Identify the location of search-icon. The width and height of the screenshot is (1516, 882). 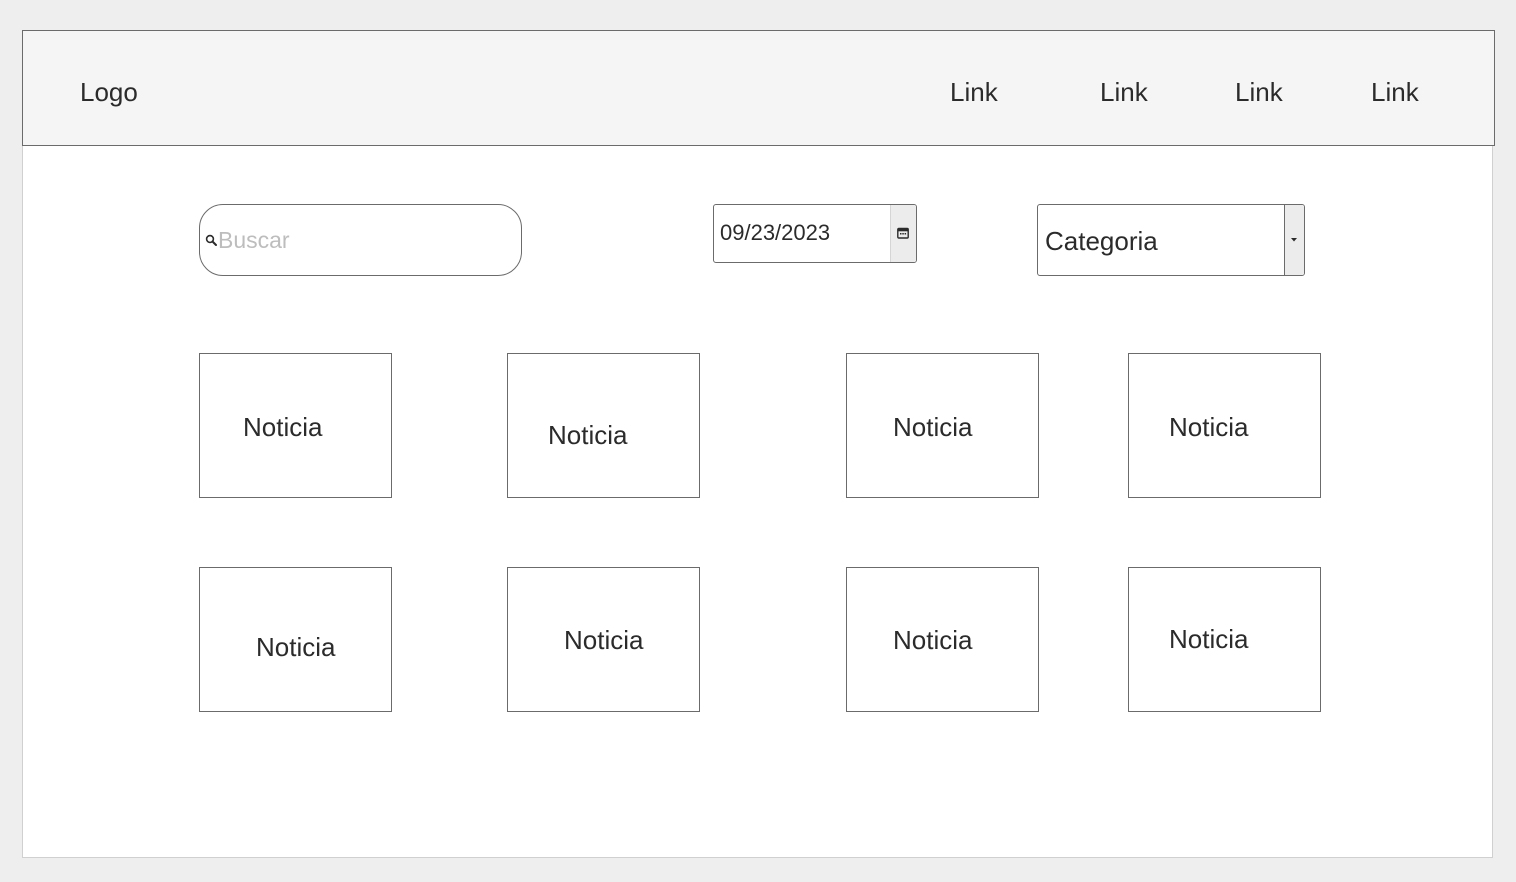
(212, 241).